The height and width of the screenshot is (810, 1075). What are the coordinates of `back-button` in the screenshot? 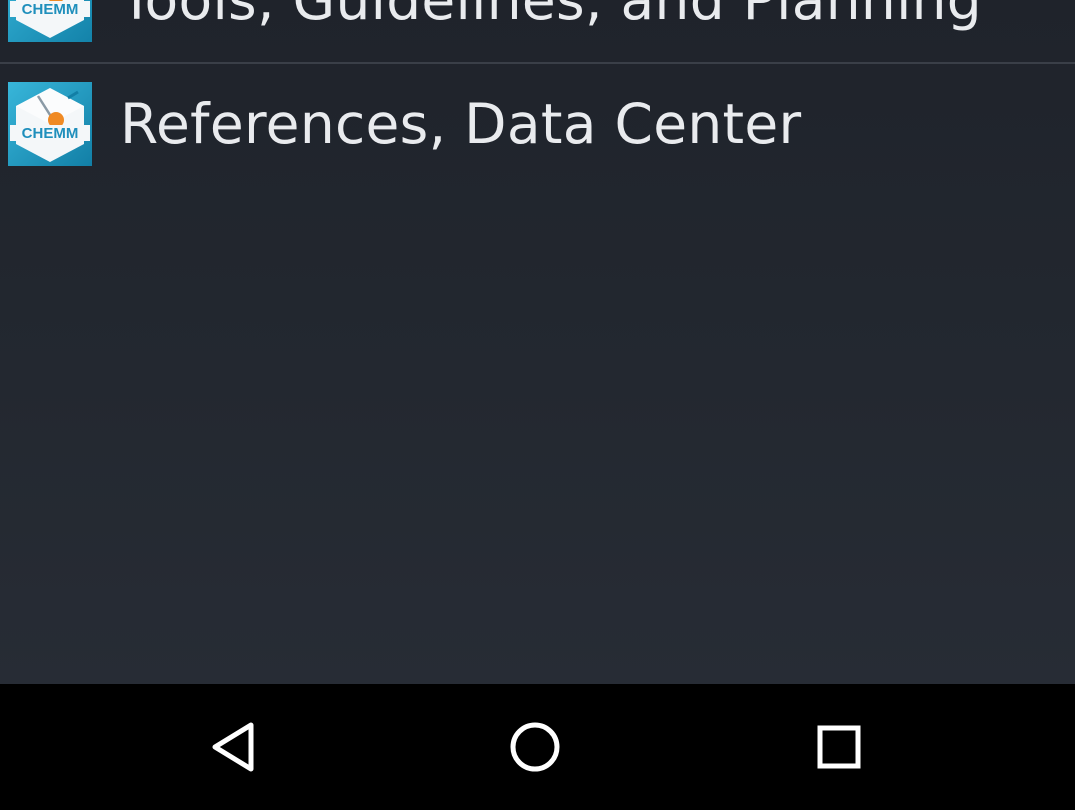 It's located at (235, 747).